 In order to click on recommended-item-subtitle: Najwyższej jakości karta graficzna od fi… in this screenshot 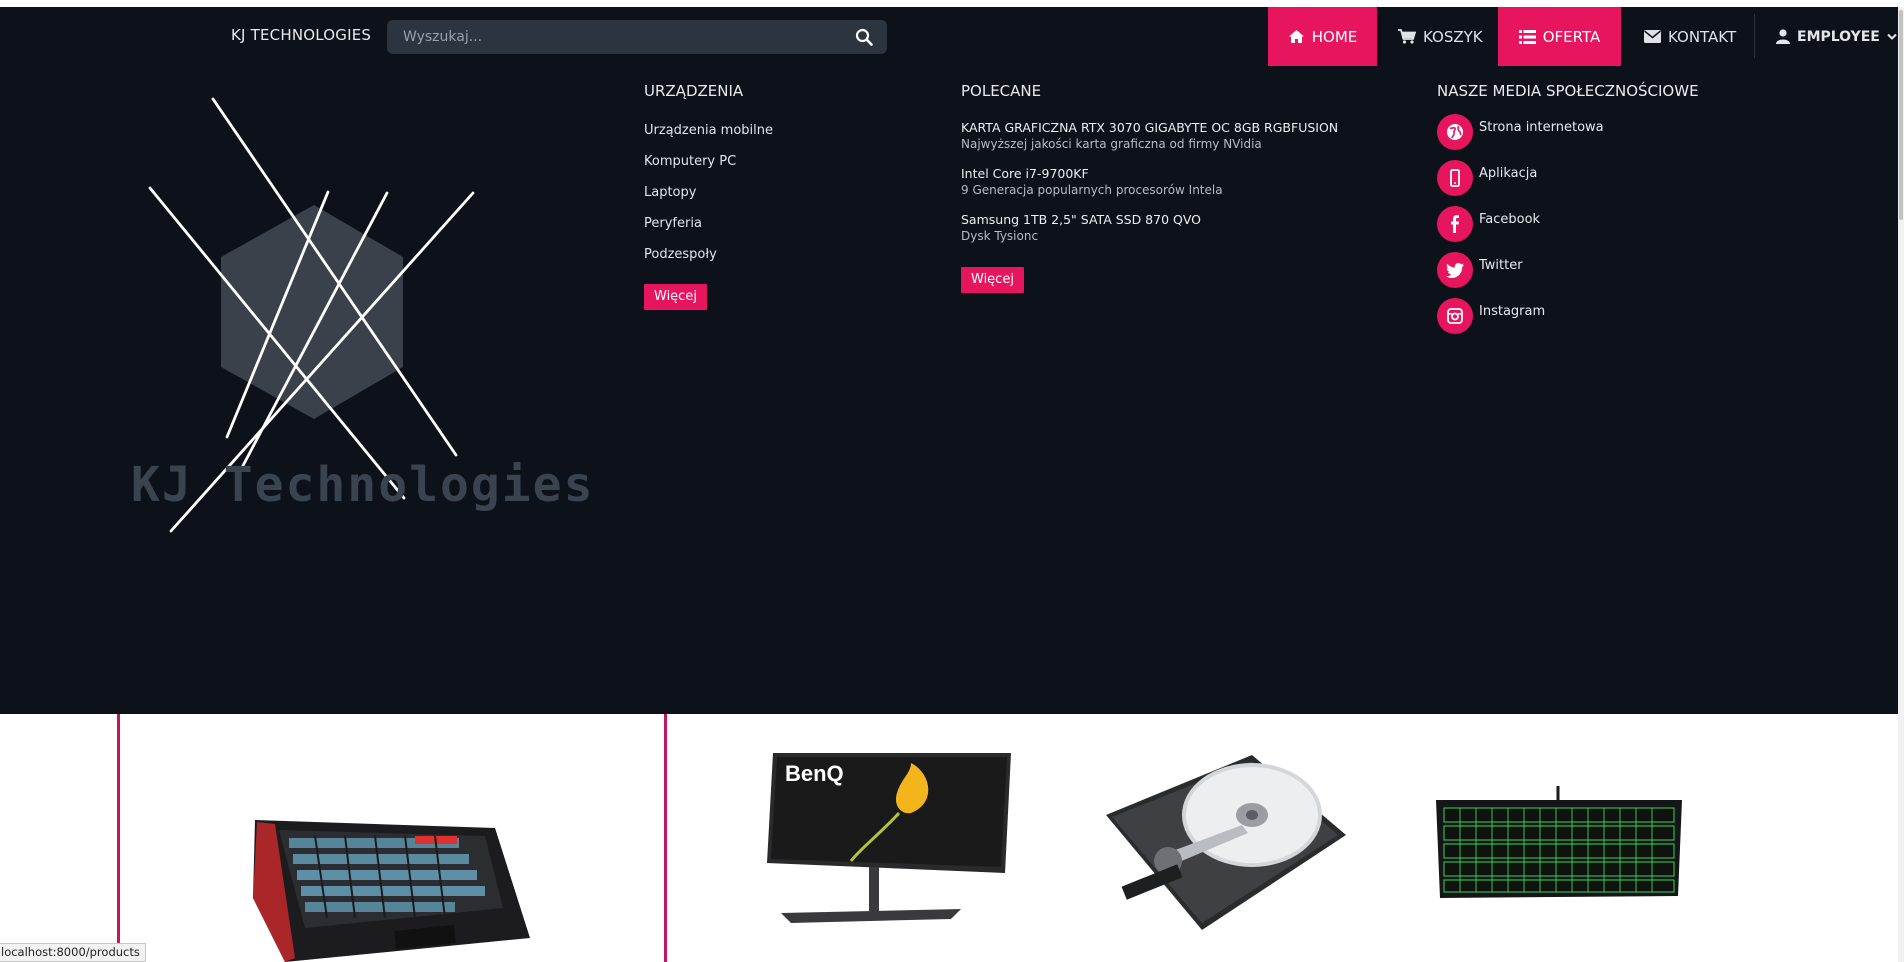, I will do `click(1111, 144)`.